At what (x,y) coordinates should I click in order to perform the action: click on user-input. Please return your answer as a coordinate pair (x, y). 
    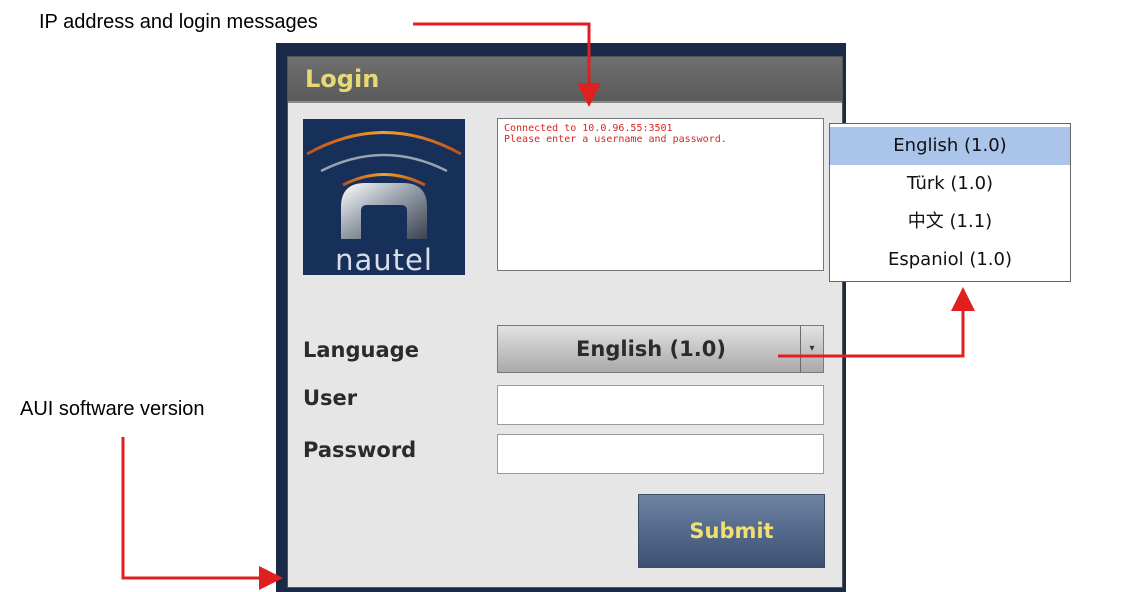
    Looking at the image, I should click on (660, 405).